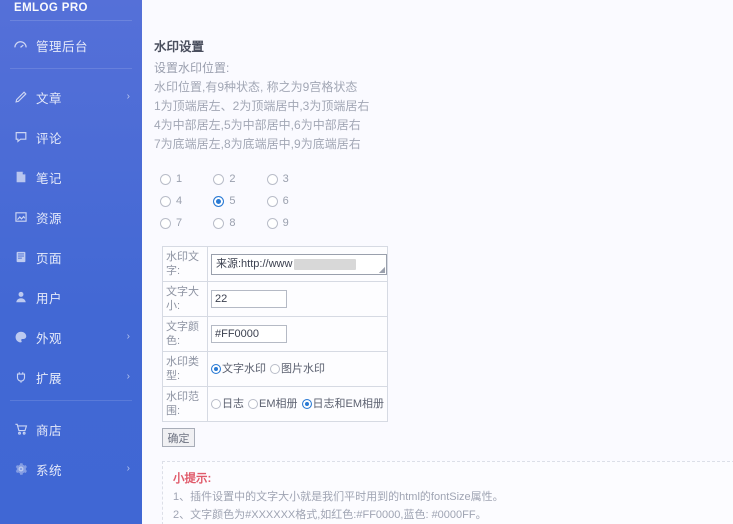  I want to click on sidebar-item-label: 文章, so click(49, 98).